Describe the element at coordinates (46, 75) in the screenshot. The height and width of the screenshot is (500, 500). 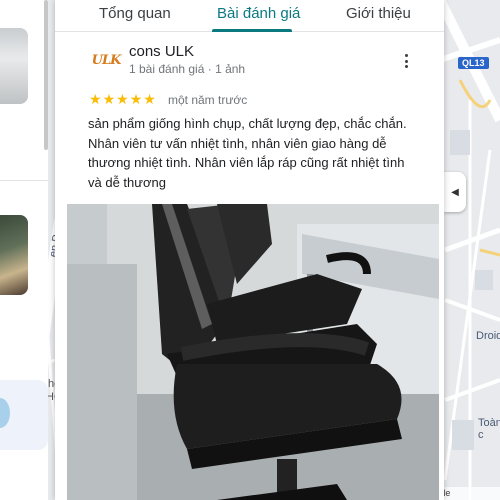
I see `scrollbar` at that location.